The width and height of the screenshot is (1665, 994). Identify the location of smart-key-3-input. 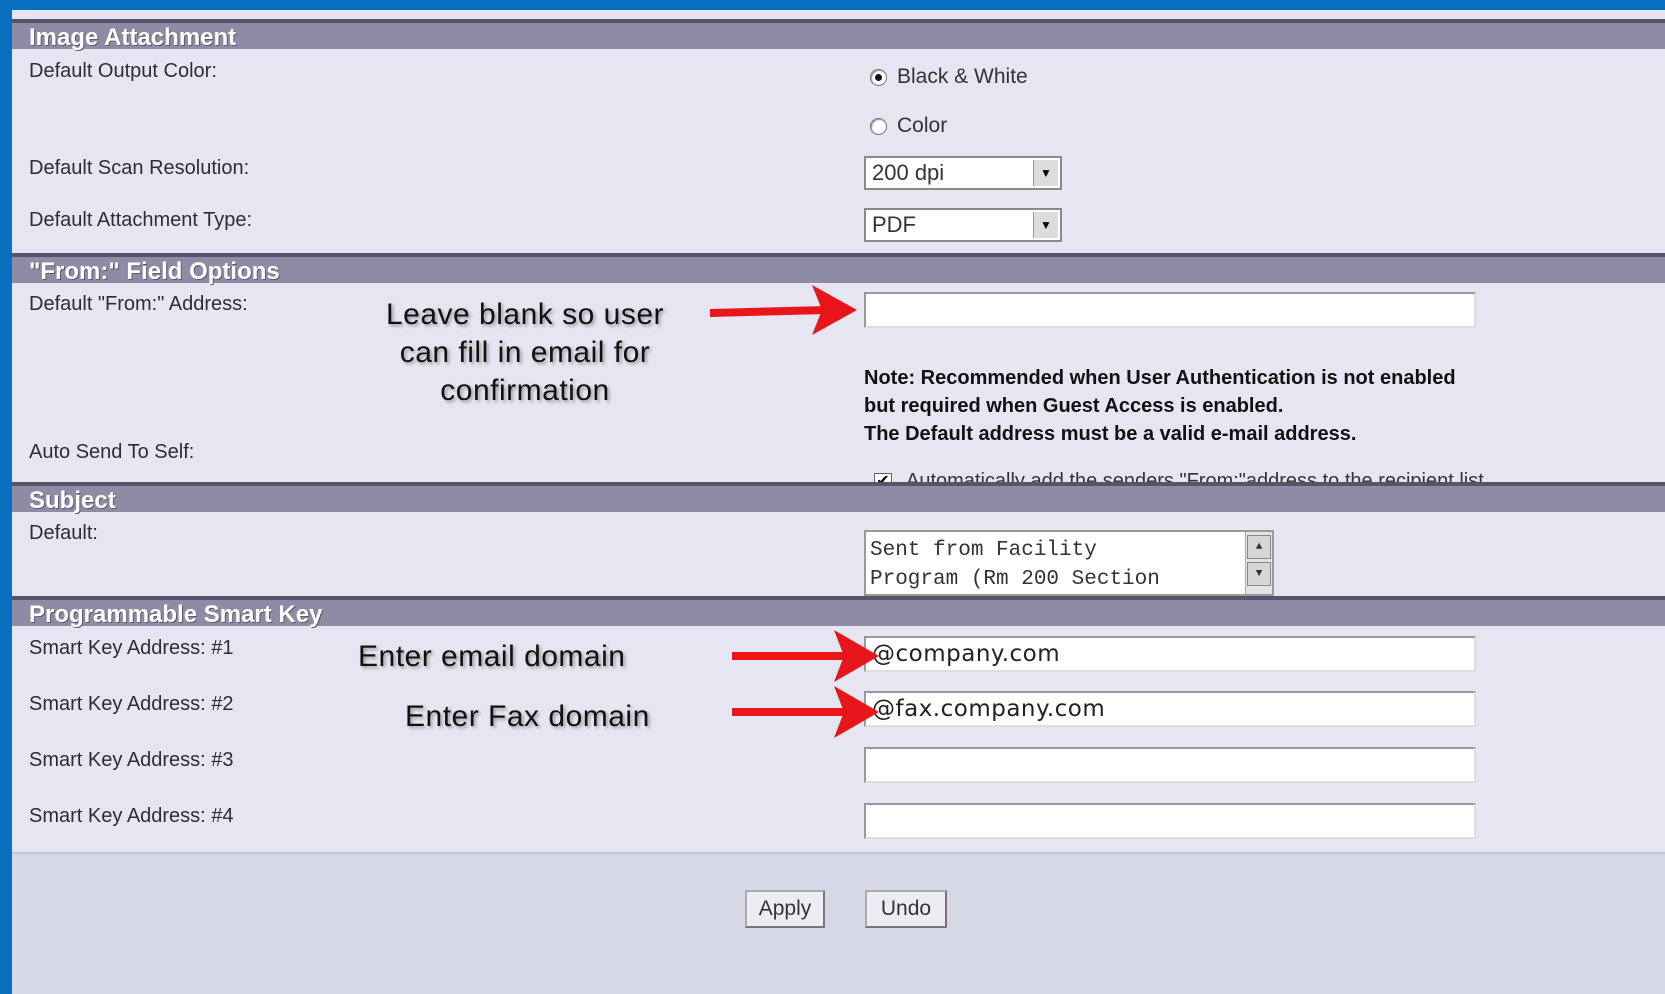
(1170, 765).